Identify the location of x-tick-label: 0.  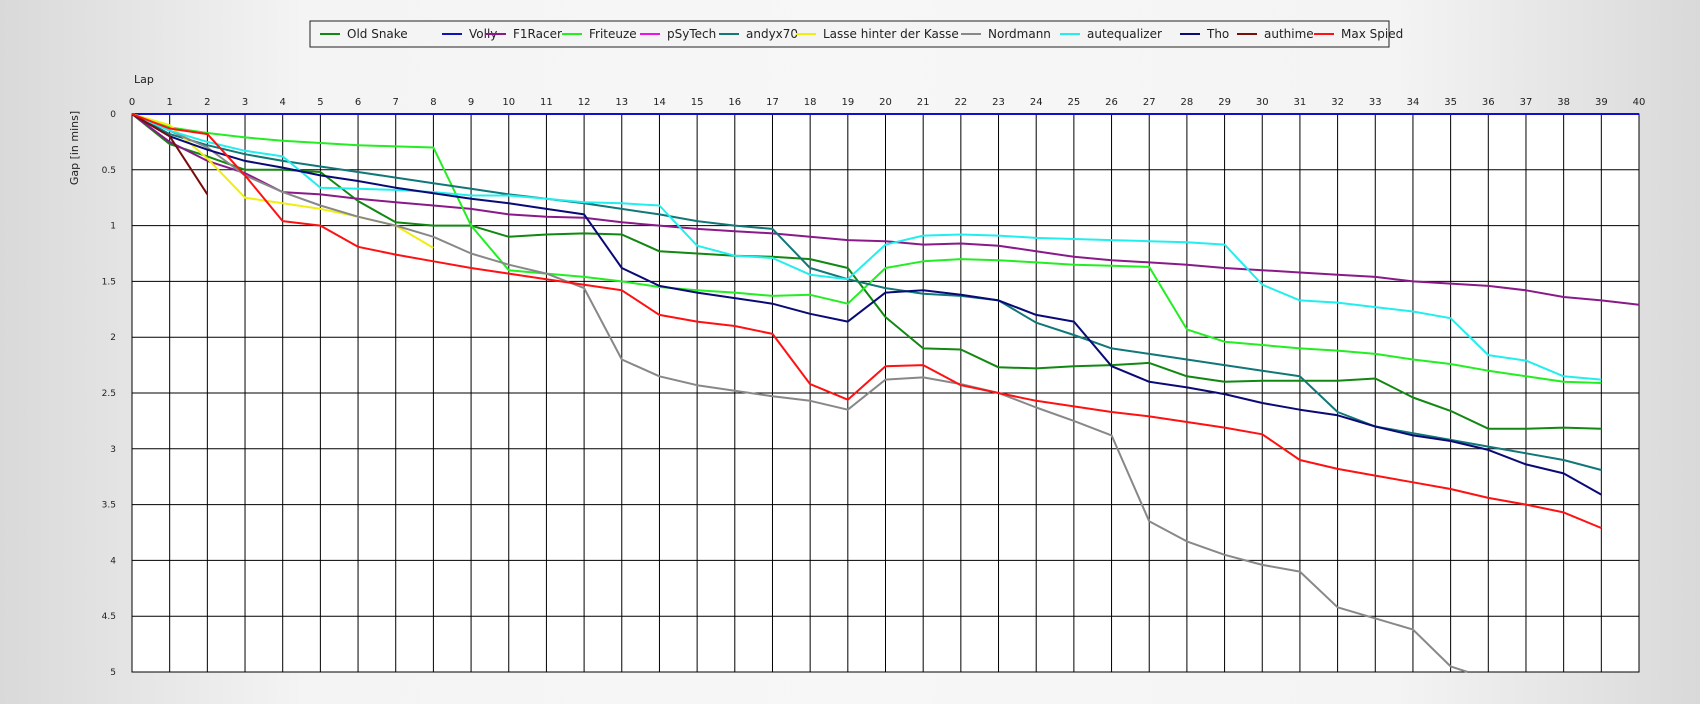
(132, 102).